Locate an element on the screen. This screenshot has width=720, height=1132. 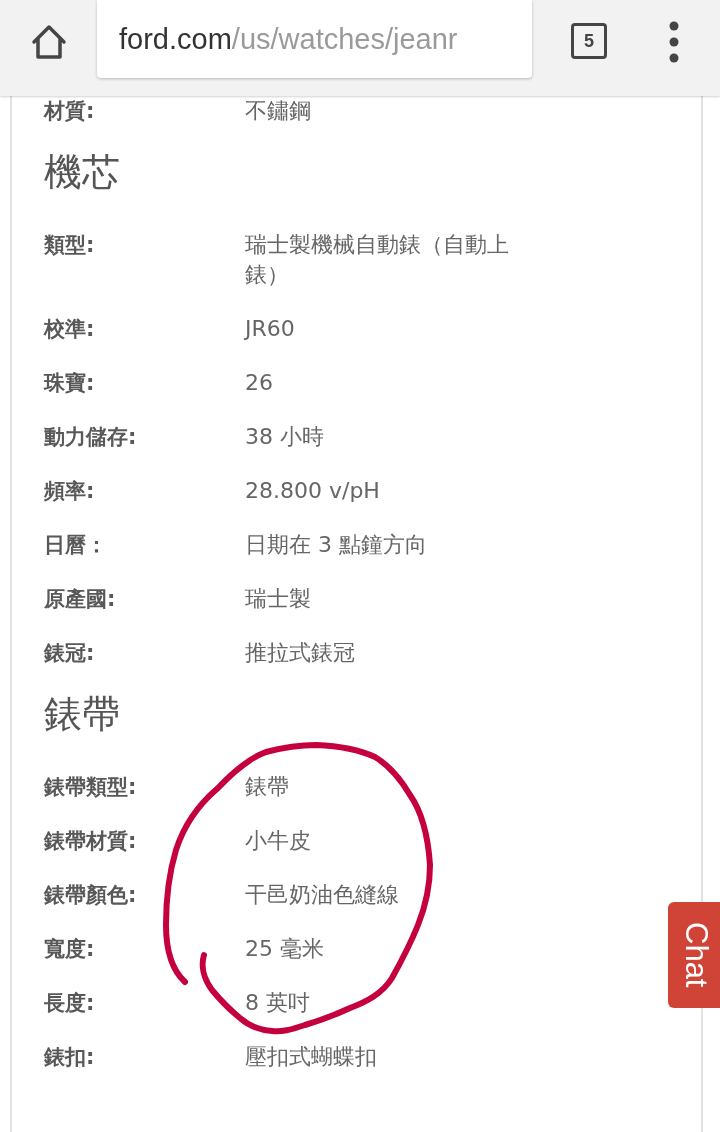
spec-label: 錶帶材質: is located at coordinates (91, 841).